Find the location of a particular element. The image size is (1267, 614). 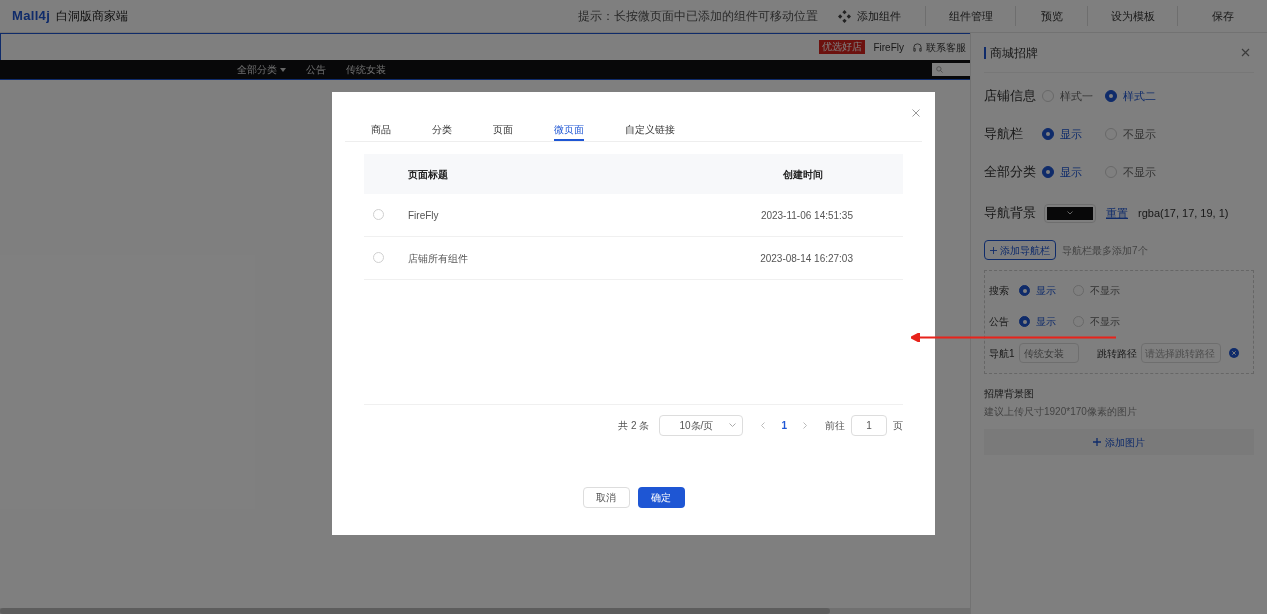

nav-item: 公告 is located at coordinates (316, 69).